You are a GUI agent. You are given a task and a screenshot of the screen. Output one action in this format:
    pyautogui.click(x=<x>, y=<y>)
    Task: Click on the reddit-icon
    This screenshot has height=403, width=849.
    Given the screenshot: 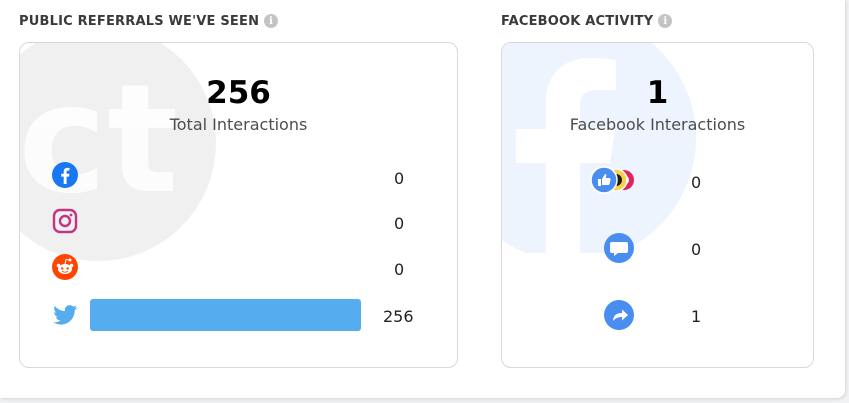 What is the action you would take?
    pyautogui.click(x=65, y=267)
    